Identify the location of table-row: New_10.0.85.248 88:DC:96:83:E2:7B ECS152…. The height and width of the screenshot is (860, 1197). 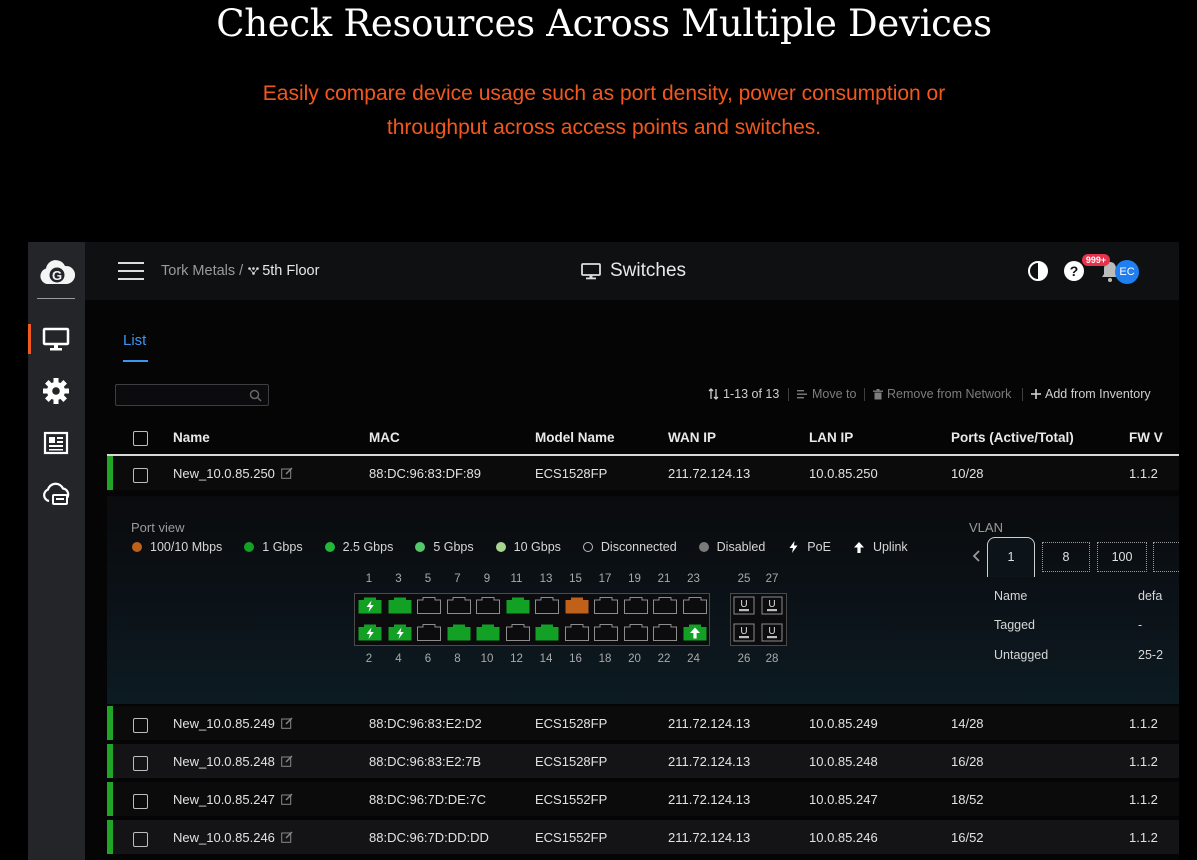
(643, 761).